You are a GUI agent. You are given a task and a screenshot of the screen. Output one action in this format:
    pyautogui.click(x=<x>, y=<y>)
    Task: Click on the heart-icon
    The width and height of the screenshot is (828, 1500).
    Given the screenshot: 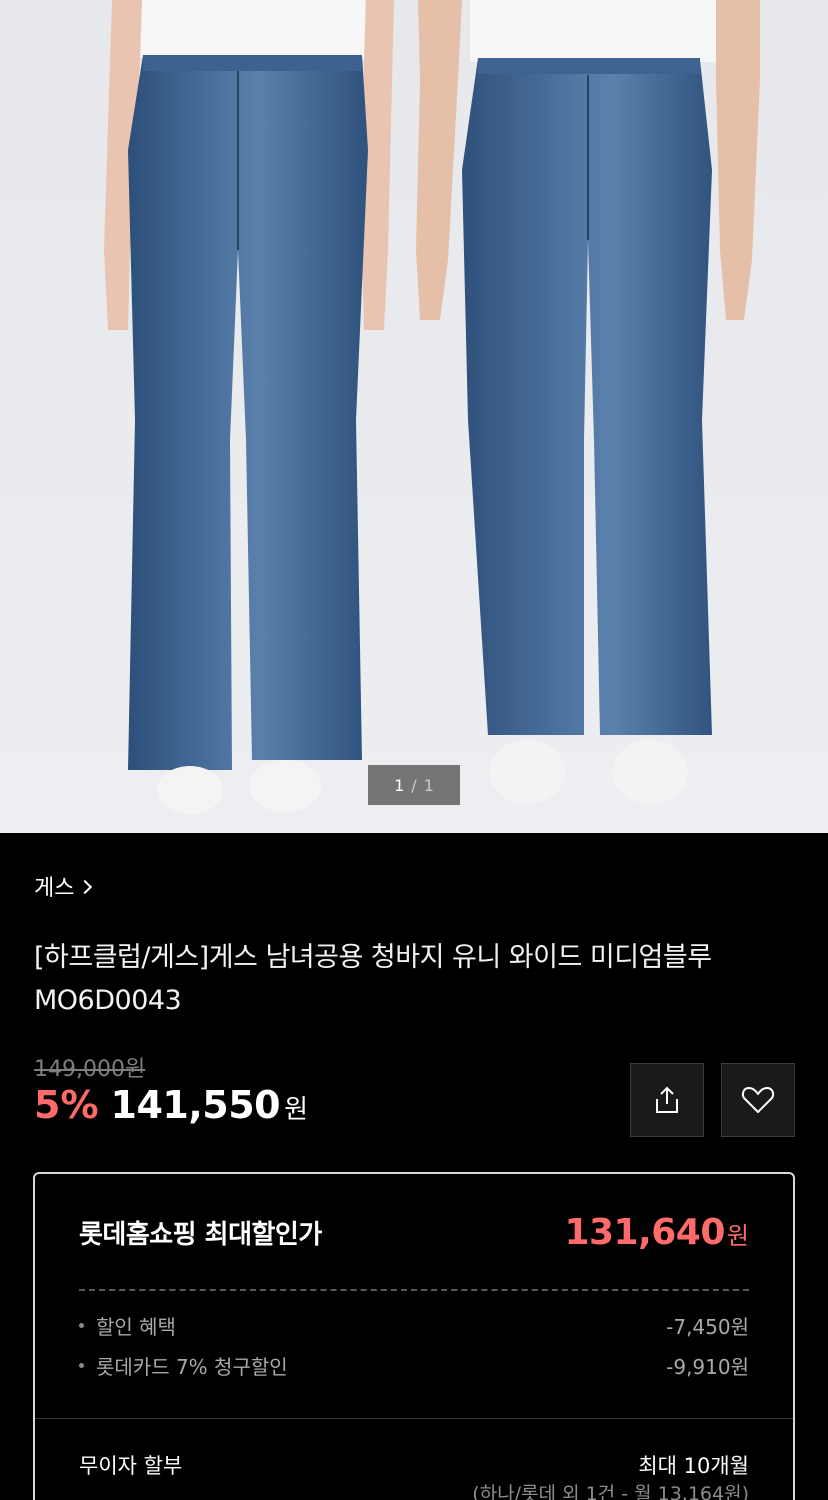 What is the action you would take?
    pyautogui.click(x=758, y=1100)
    